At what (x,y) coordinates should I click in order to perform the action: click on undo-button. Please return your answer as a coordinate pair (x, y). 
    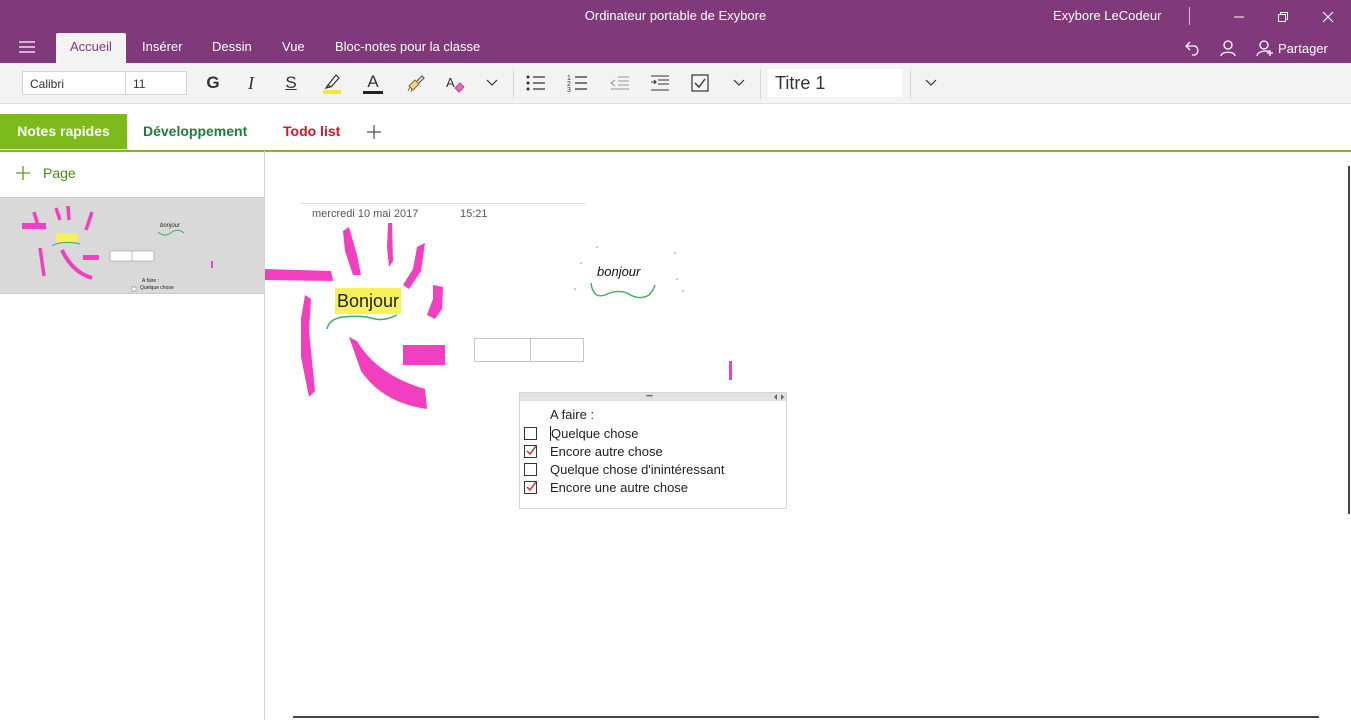
    Looking at the image, I should click on (1193, 50).